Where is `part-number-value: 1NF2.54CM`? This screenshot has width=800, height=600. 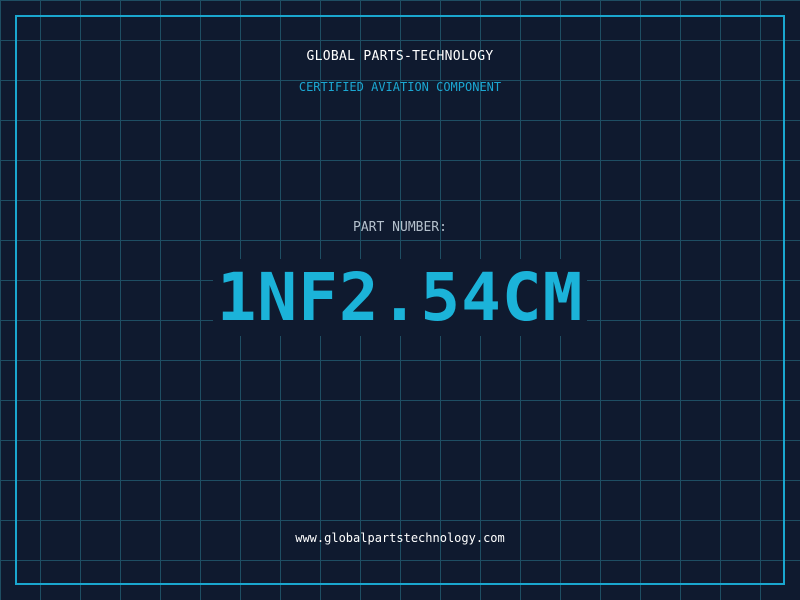 part-number-value: 1NF2.54CM is located at coordinates (400, 297).